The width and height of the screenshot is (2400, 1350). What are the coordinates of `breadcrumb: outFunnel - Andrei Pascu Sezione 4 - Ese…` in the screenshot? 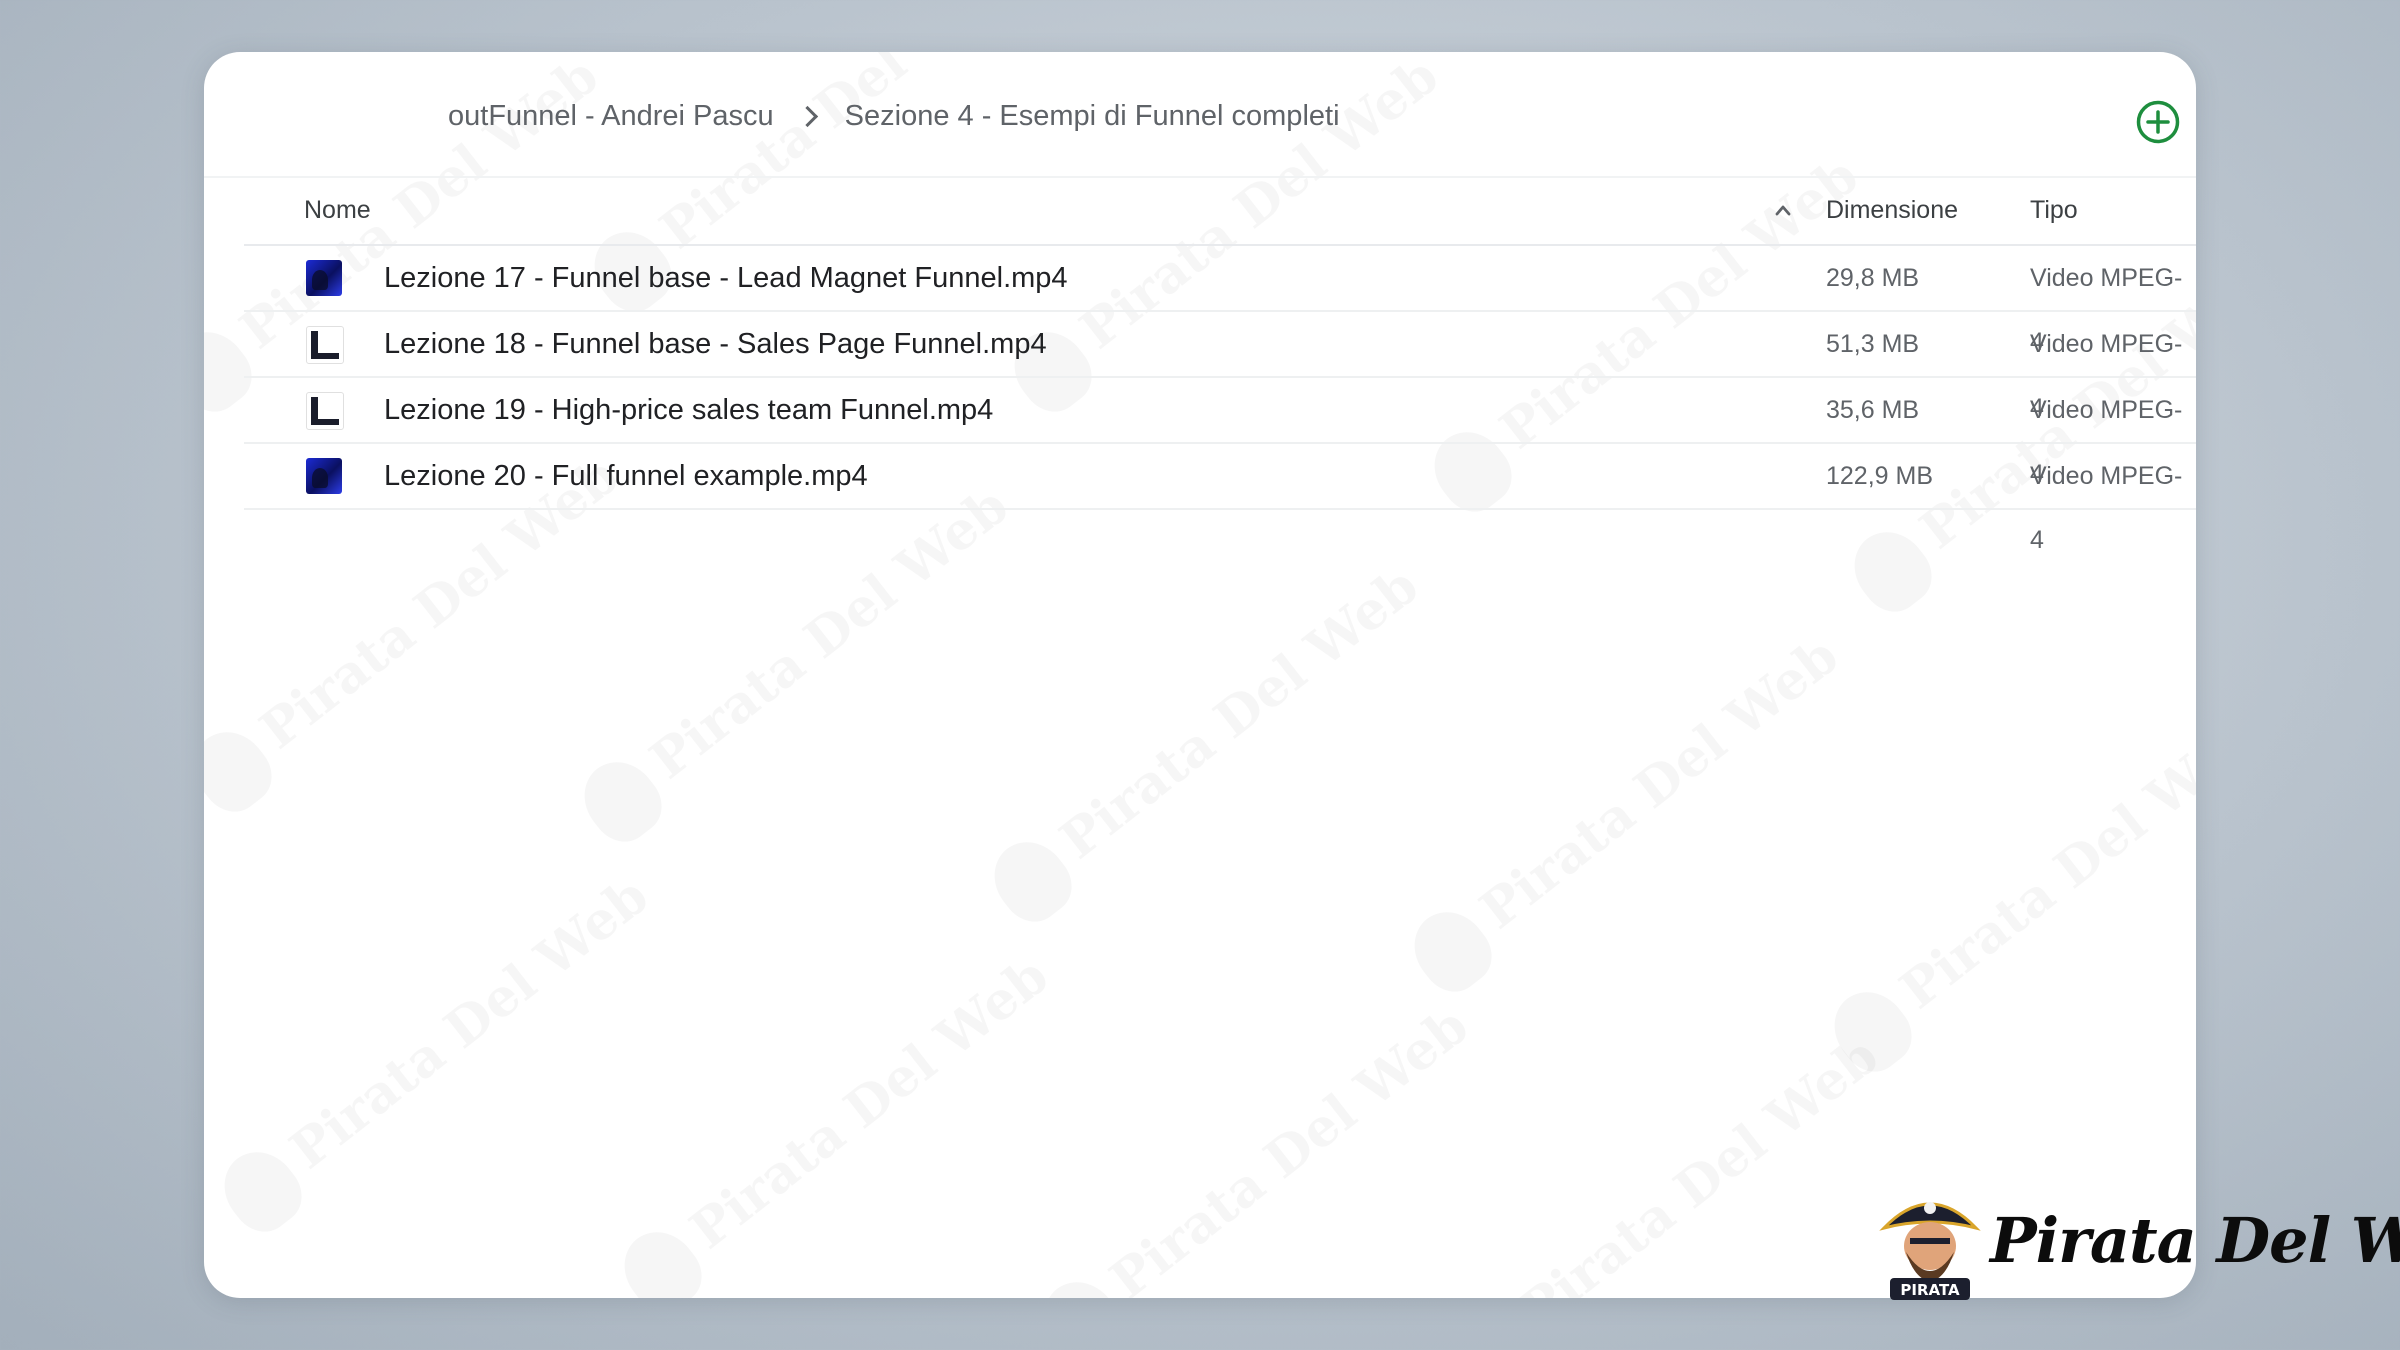 It's located at (894, 116).